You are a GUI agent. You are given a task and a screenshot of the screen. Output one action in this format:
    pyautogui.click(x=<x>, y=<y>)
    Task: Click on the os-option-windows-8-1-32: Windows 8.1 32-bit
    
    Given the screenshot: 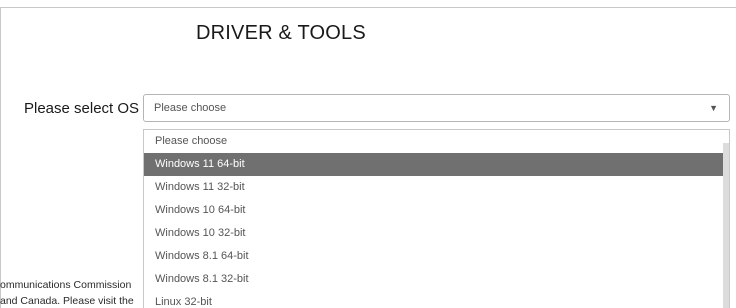 What is the action you would take?
    pyautogui.click(x=434, y=279)
    